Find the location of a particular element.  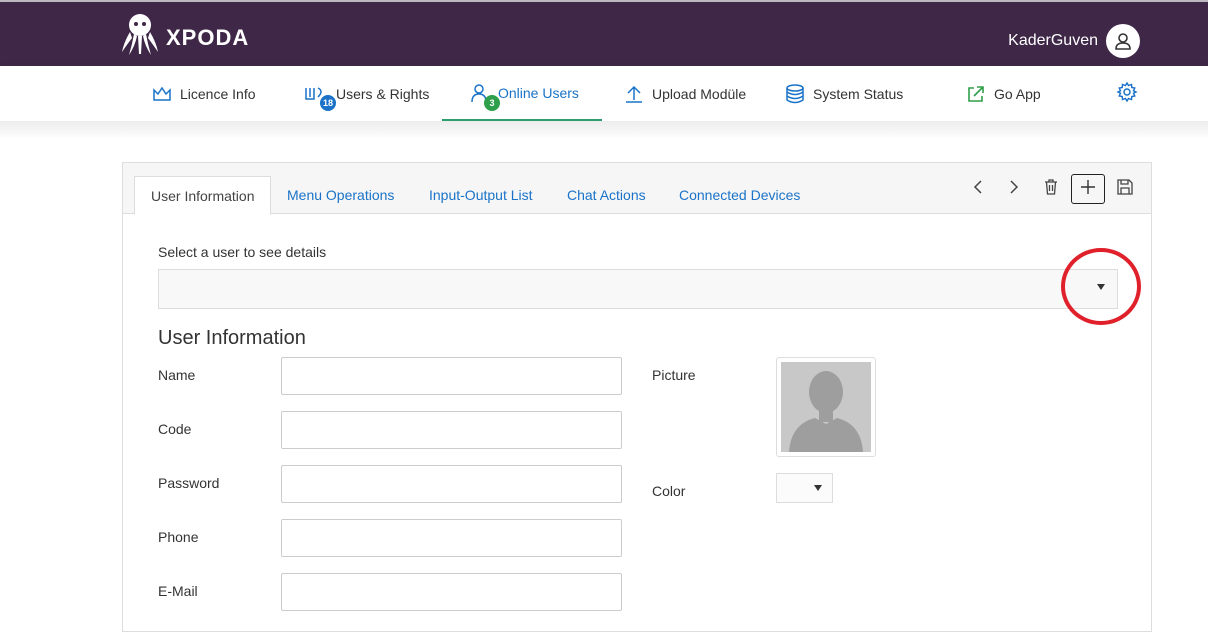

nav-label: Users & Rights is located at coordinates (383, 93).